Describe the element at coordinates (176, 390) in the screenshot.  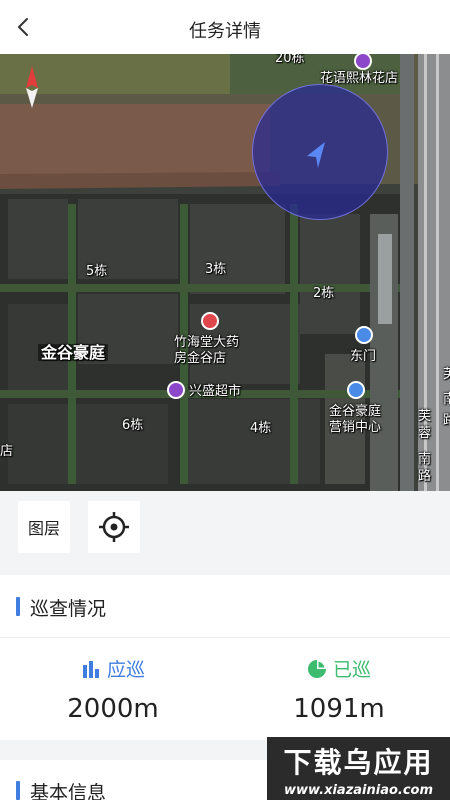
I see `supermarket-pin-icon` at that location.